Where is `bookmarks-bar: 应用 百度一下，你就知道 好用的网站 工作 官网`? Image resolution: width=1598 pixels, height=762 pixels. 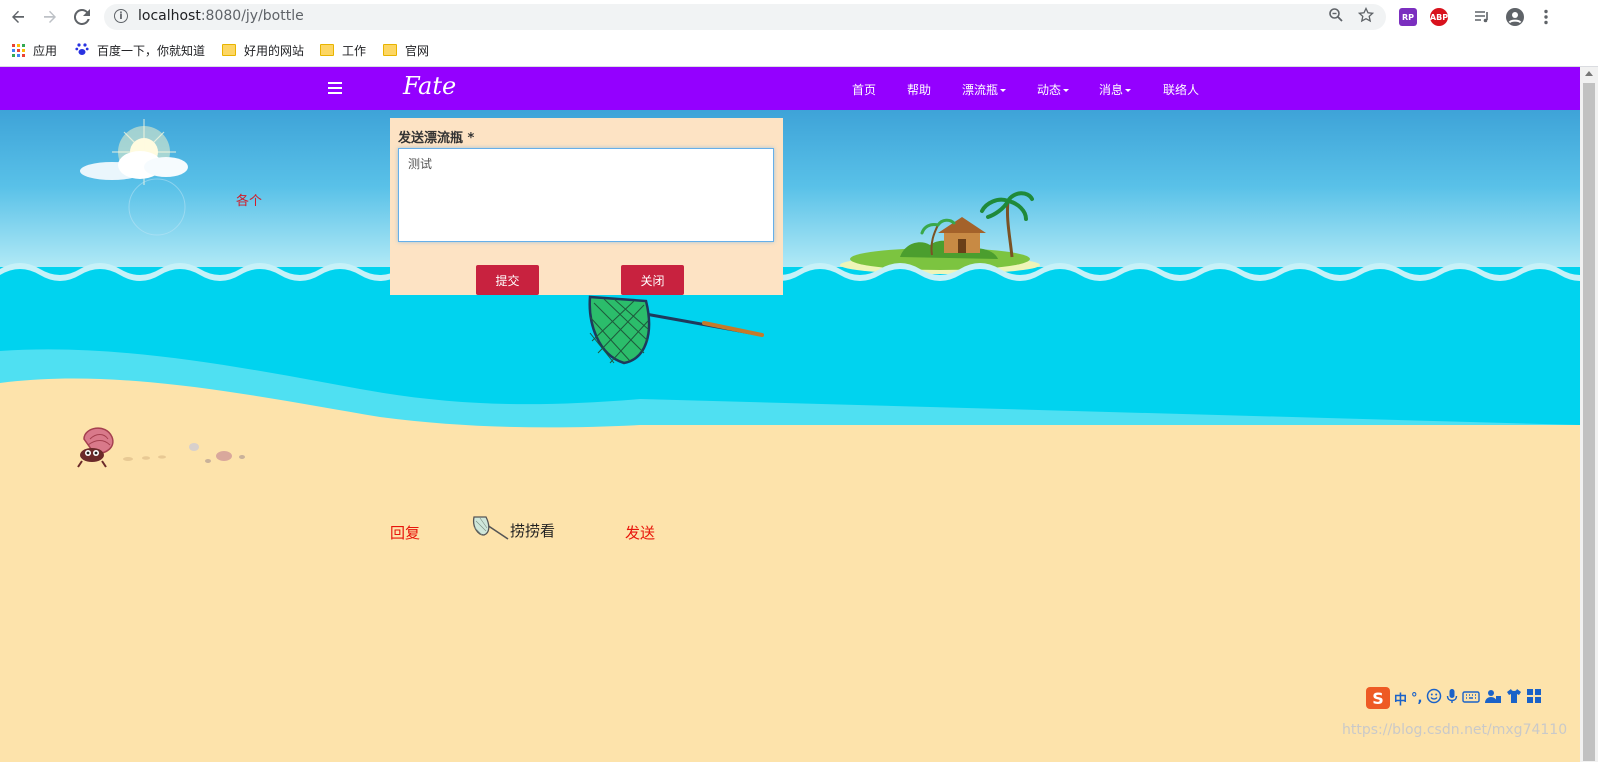
bookmarks-bar: 应用 百度一下，你就知道 好用的网站 工作 官网 is located at coordinates (799, 50).